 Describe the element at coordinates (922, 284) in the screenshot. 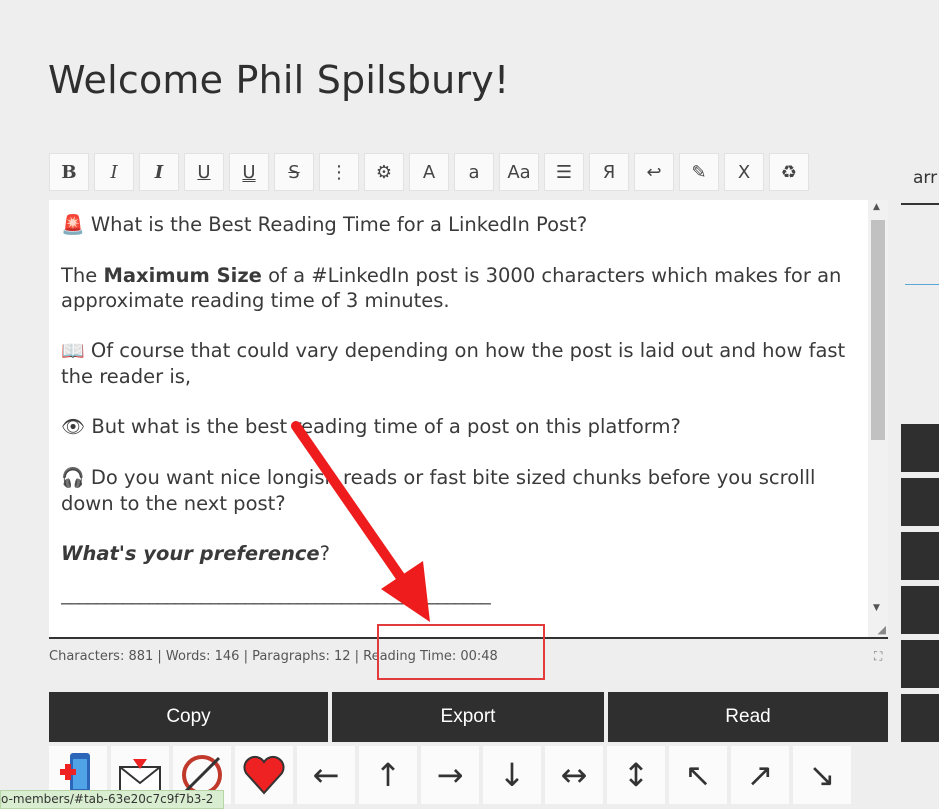

I see `side-link-line` at that location.